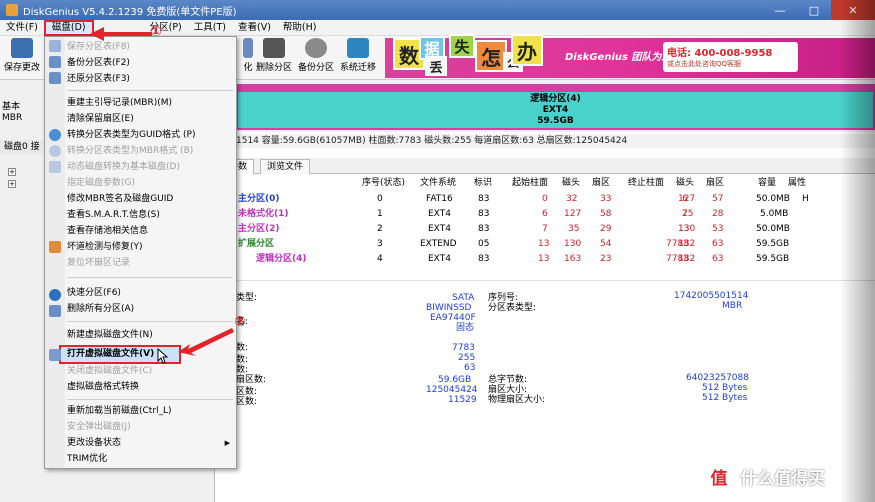 This screenshot has height=502, width=875. What do you see at coordinates (247, 298) in the screenshot?
I see `detail-label: 类型:` at bounding box center [247, 298].